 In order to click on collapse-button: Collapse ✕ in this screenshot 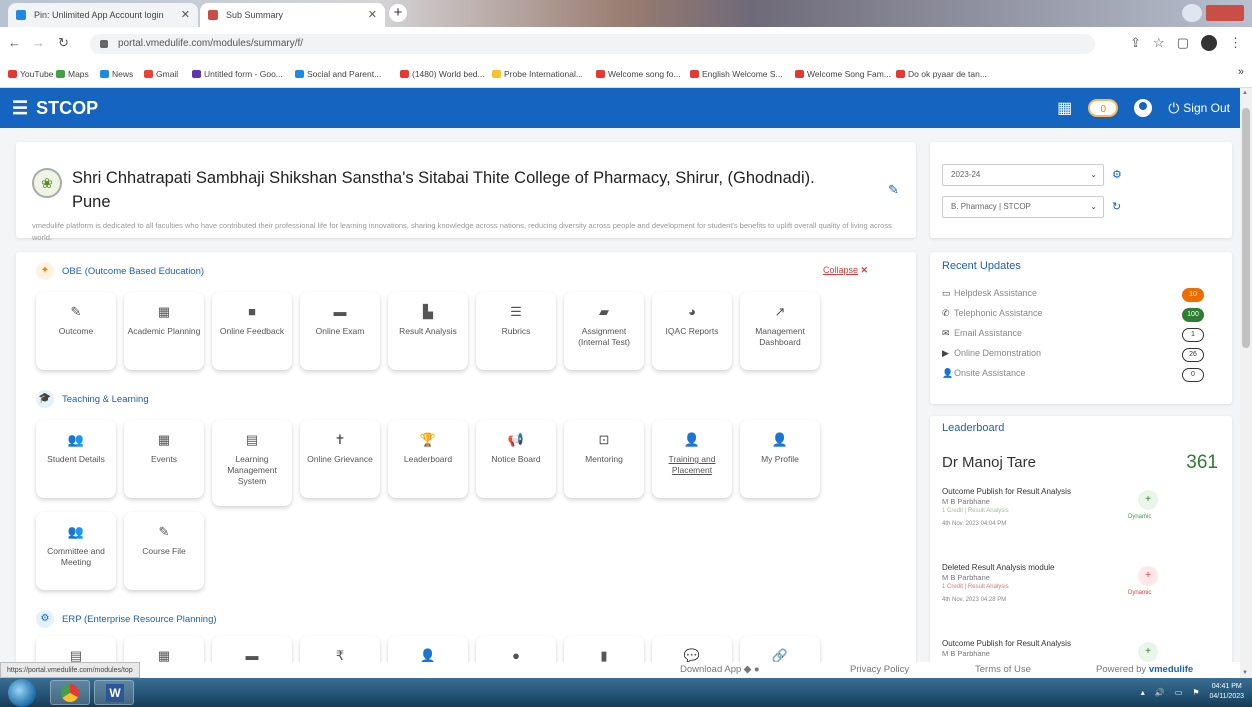, I will do `click(845, 270)`.